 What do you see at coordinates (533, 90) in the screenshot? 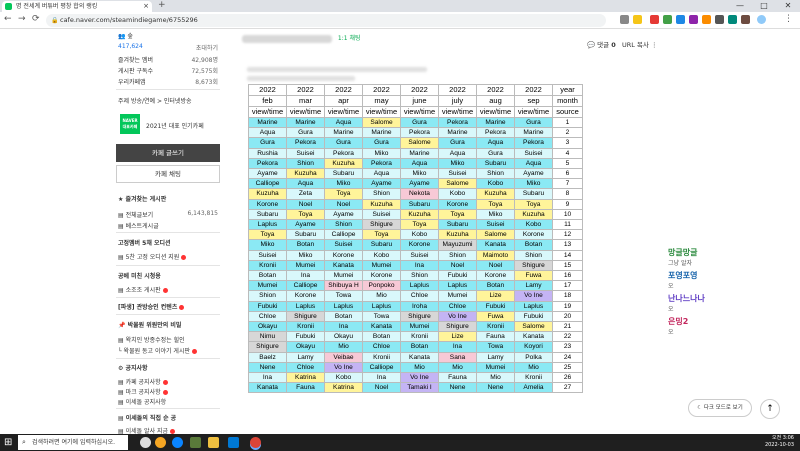
I see `header-cell: 2022` at bounding box center [533, 90].